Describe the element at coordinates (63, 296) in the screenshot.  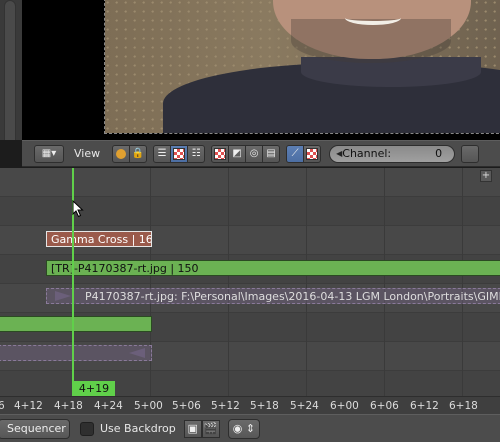
I see `arrow-right-icon` at that location.